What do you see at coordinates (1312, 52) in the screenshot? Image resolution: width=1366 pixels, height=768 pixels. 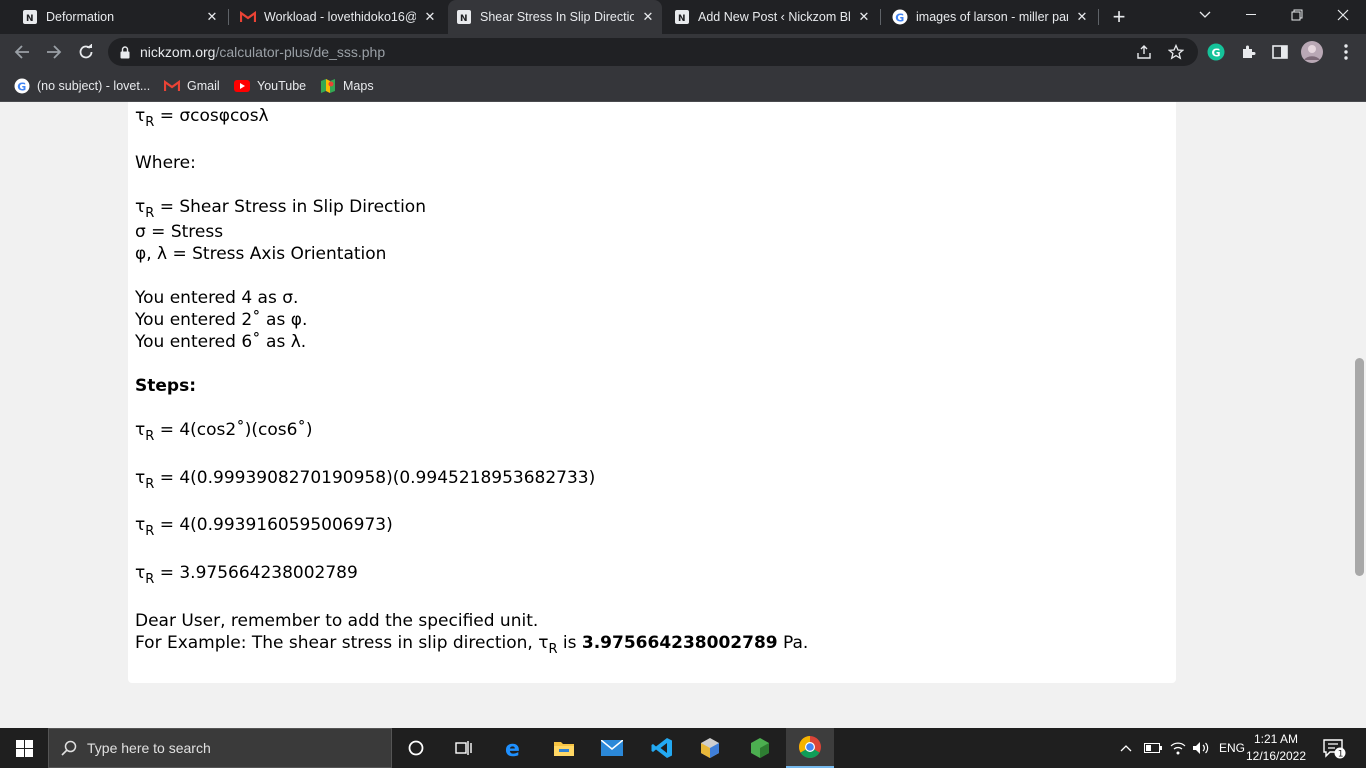 I see `profile-avatar` at bounding box center [1312, 52].